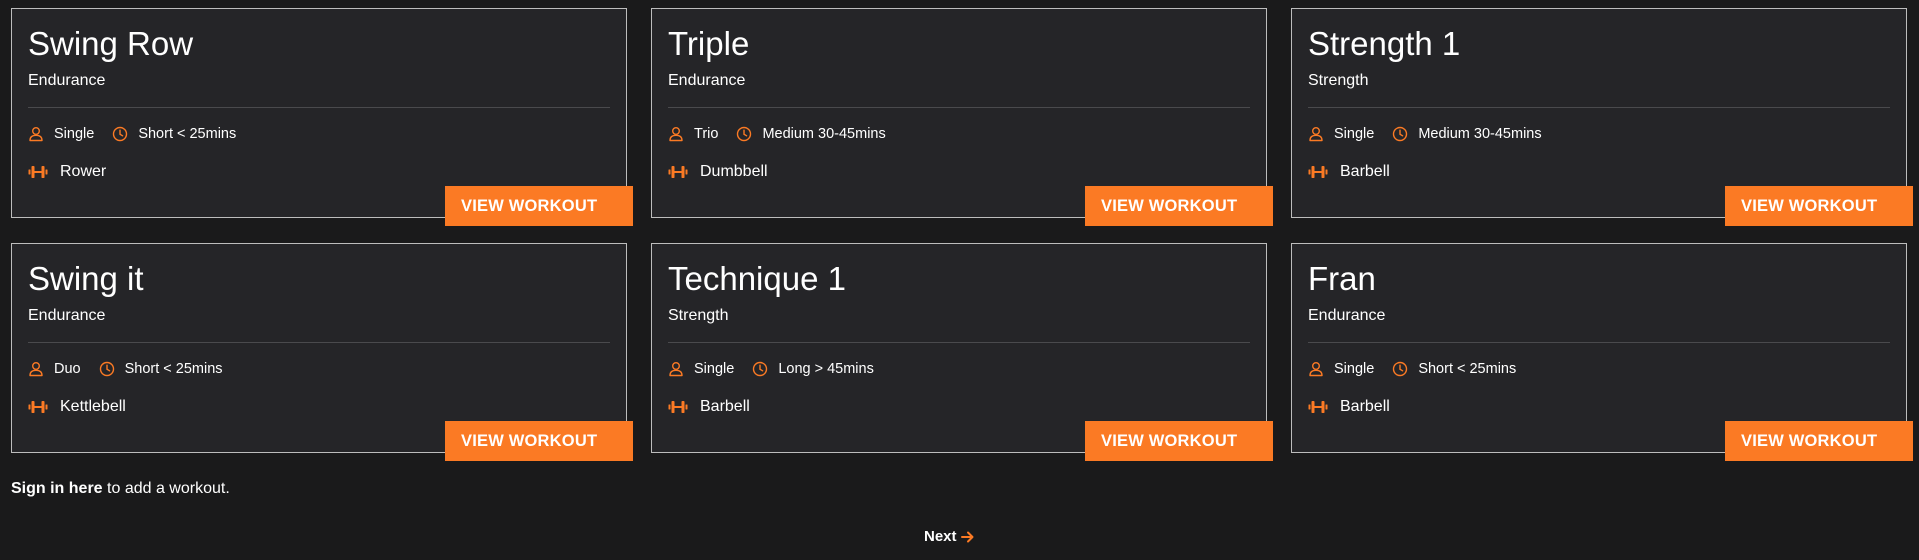 The image size is (1919, 560). I want to click on equipment-info: Kettlebell, so click(77, 407).